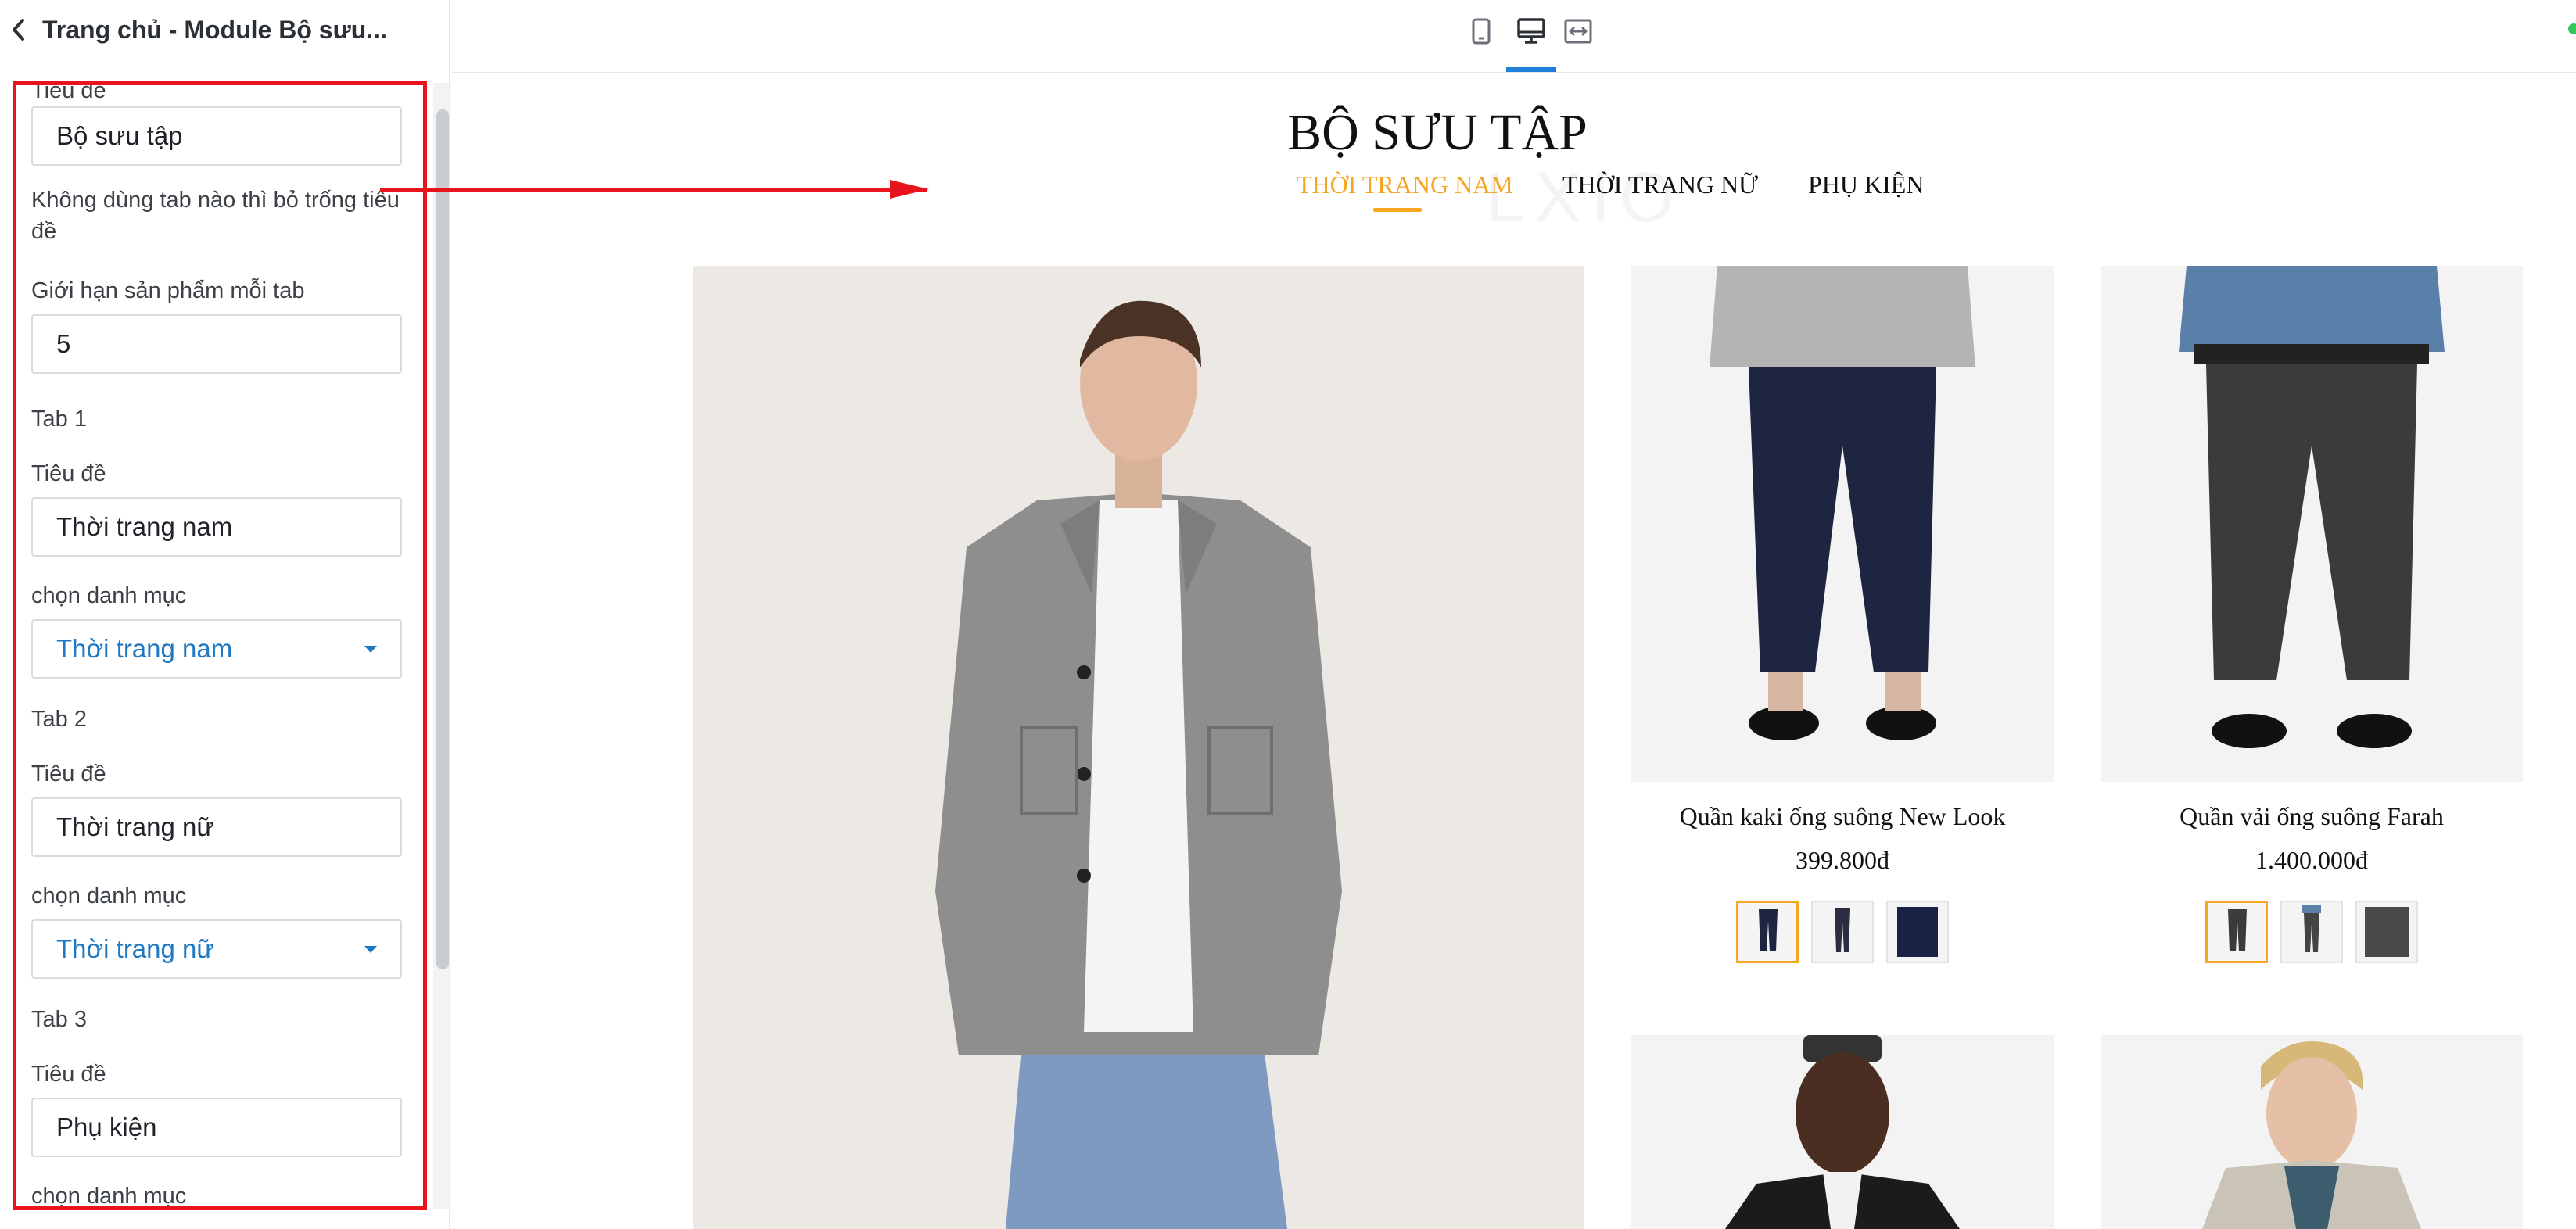 Image resolution: width=2576 pixels, height=1229 pixels. I want to click on limit-input: 5, so click(216, 344).